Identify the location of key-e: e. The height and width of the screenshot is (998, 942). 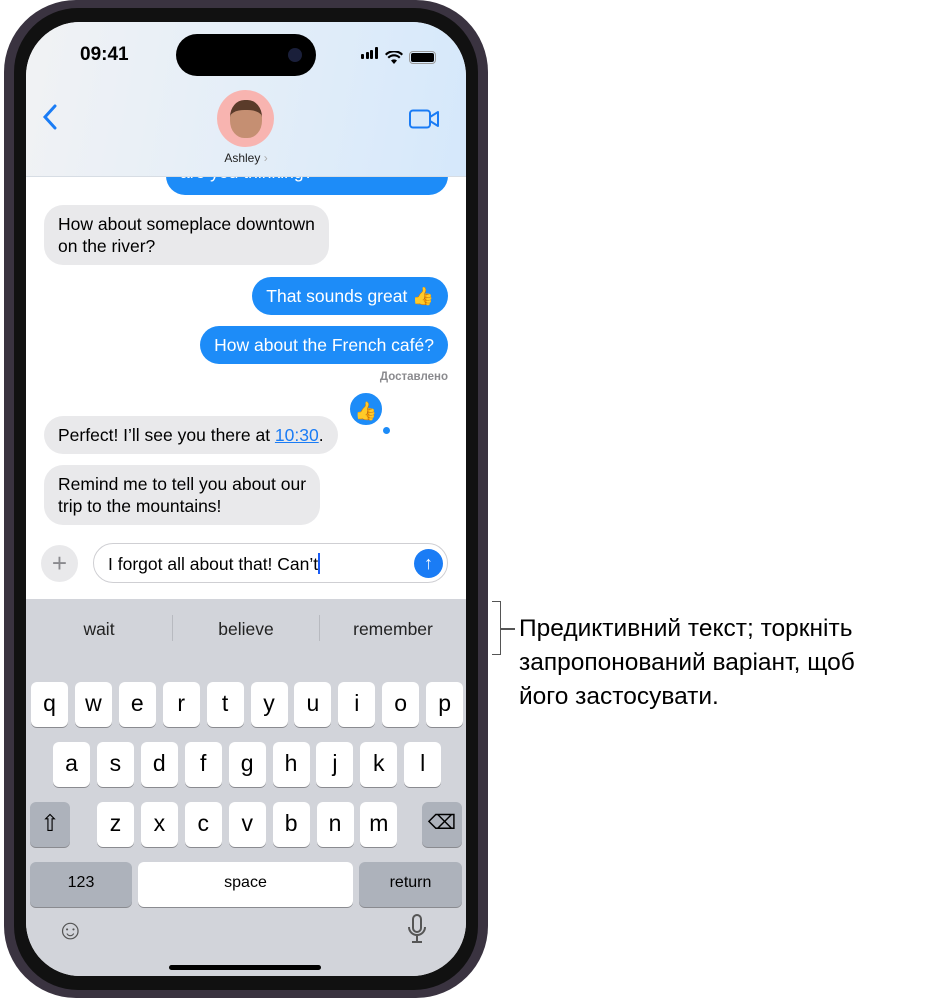
(137, 704).